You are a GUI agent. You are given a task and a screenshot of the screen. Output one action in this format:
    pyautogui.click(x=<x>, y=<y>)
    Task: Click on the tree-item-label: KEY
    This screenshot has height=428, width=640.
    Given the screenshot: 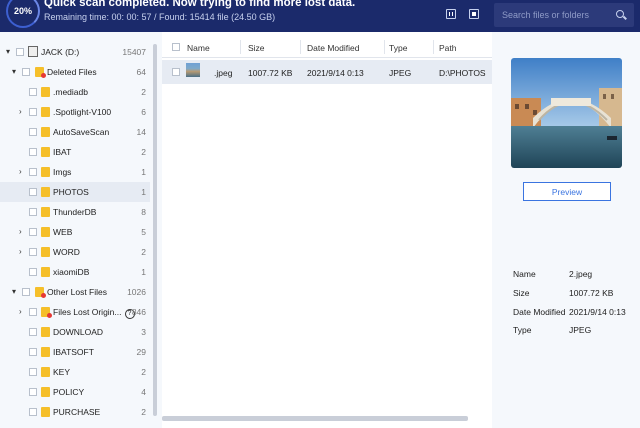 What is the action you would take?
    pyautogui.click(x=62, y=372)
    